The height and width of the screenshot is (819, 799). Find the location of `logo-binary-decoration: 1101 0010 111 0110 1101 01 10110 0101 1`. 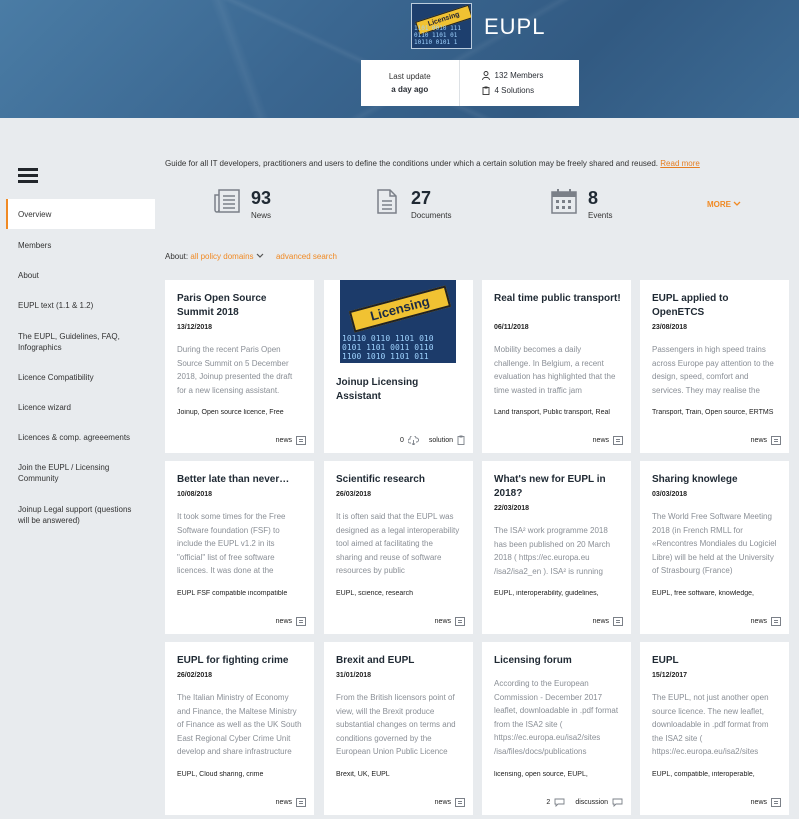

logo-binary-decoration: 1101 0010 111 0110 1101 01 10110 0101 1 is located at coordinates (437, 35).